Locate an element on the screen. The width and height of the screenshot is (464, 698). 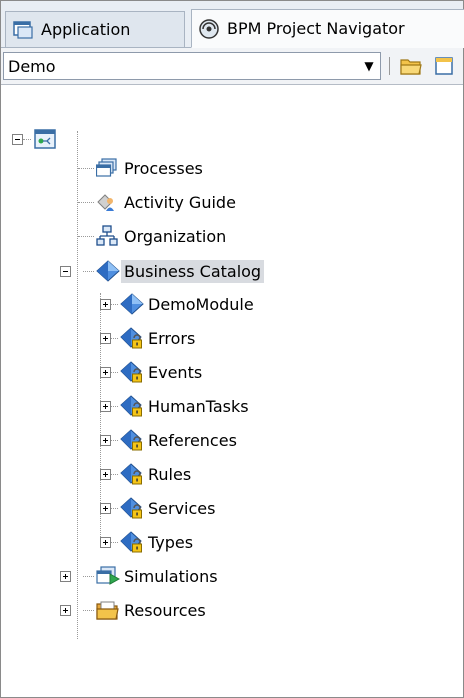
tree-item-label: Business Catalog is located at coordinates (193, 271).